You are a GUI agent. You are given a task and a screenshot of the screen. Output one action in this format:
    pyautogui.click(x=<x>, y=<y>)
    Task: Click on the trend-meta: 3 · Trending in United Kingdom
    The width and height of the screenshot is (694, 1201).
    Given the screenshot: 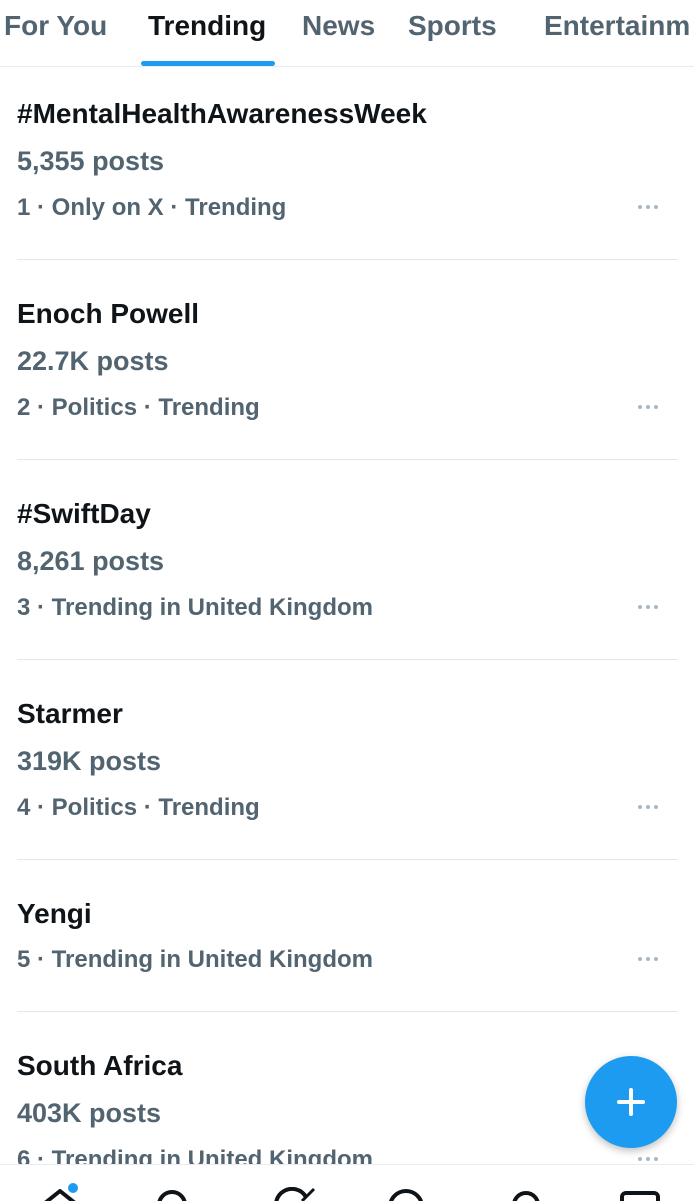 What is the action you would take?
    pyautogui.click(x=195, y=607)
    